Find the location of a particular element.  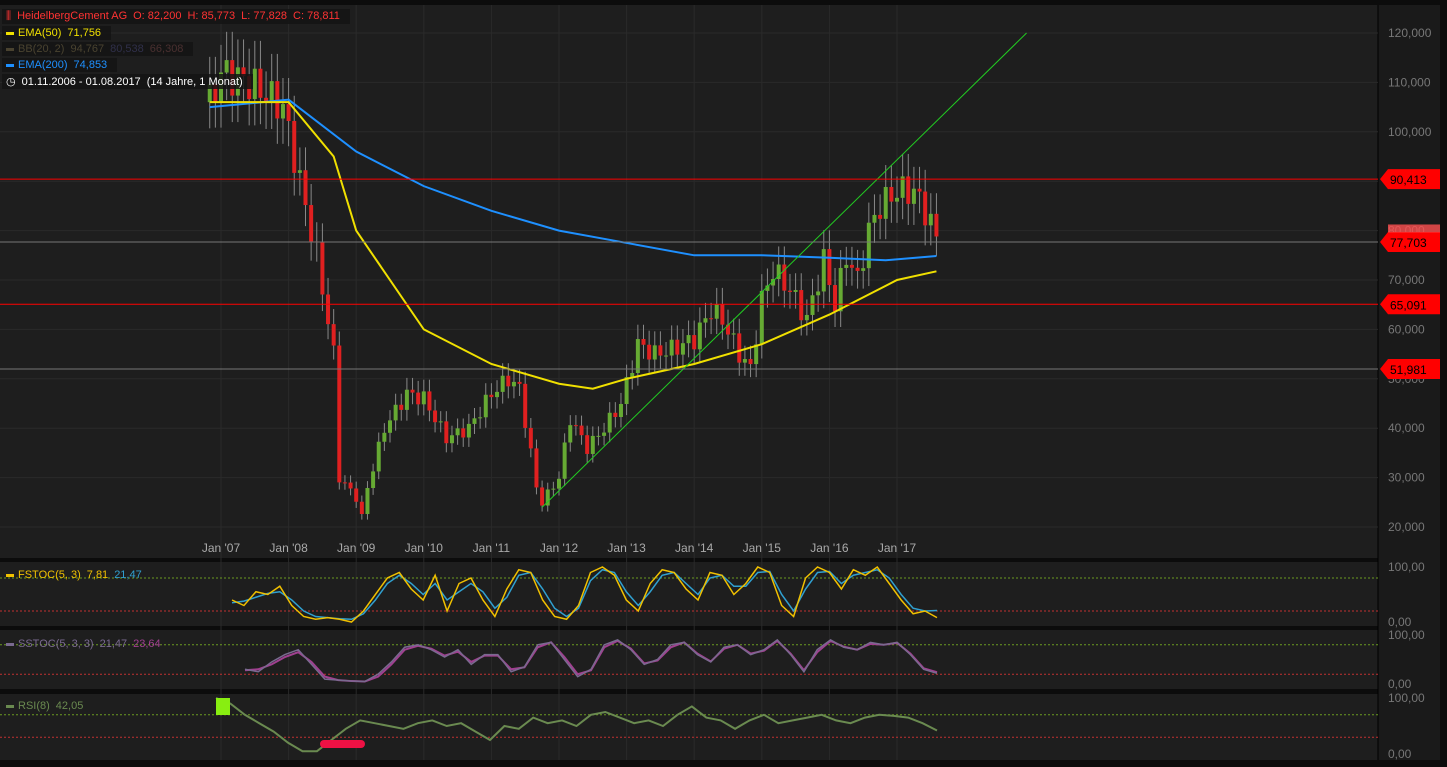

y-tick-label: 120,000 is located at coordinates (1410, 33).